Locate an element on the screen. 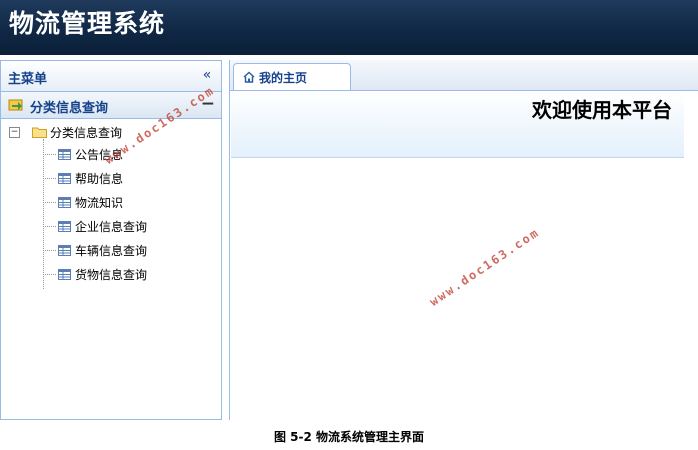 The width and height of the screenshot is (698, 450). tree-root-label: 分类信息查询 is located at coordinates (86, 132).